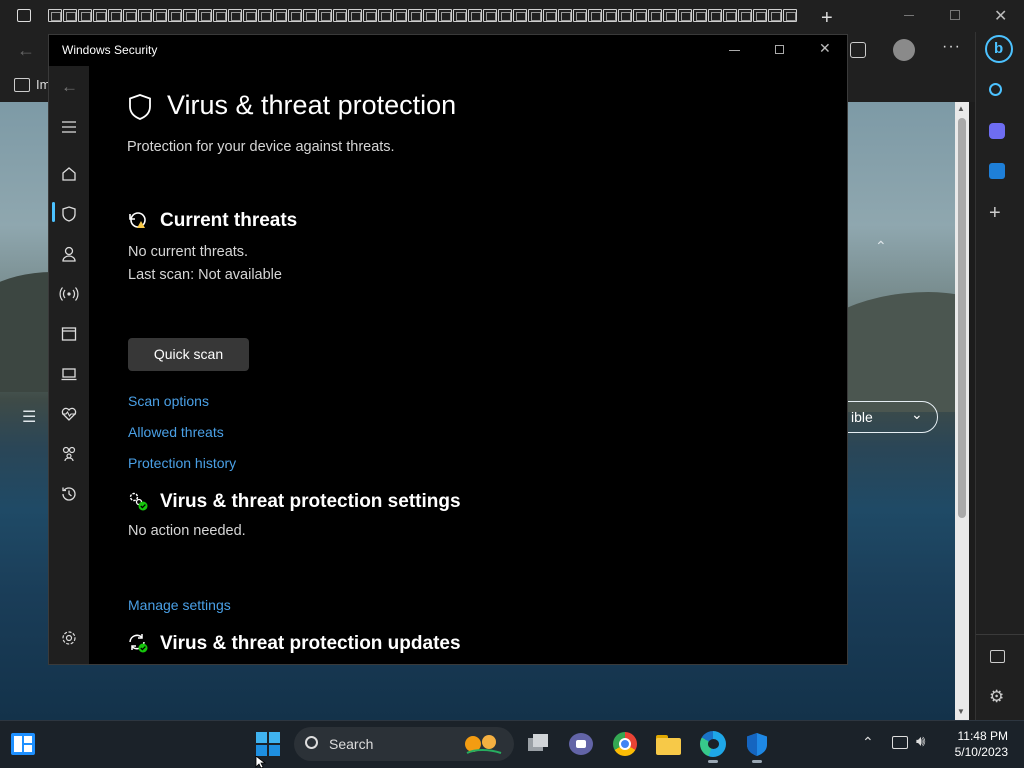 The image size is (1024, 768). I want to click on window-titlebar: Windows Security ✕, so click(448, 50).